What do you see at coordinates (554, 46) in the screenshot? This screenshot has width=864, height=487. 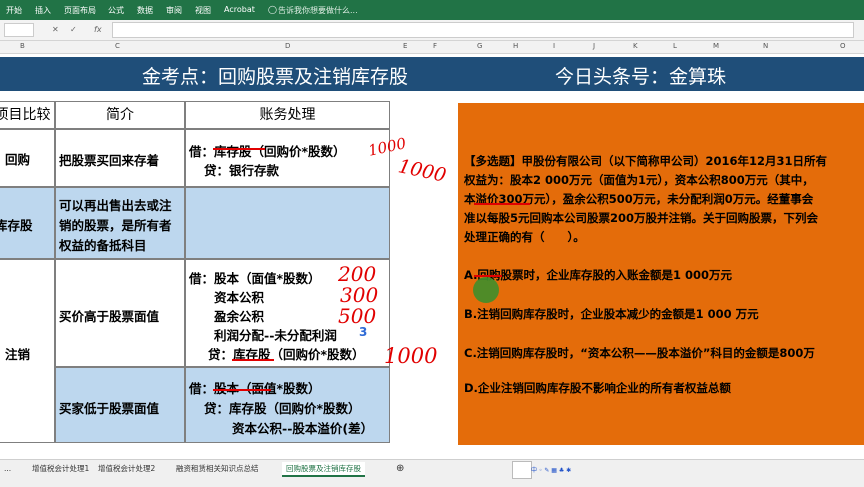 I see `column-header: I` at bounding box center [554, 46].